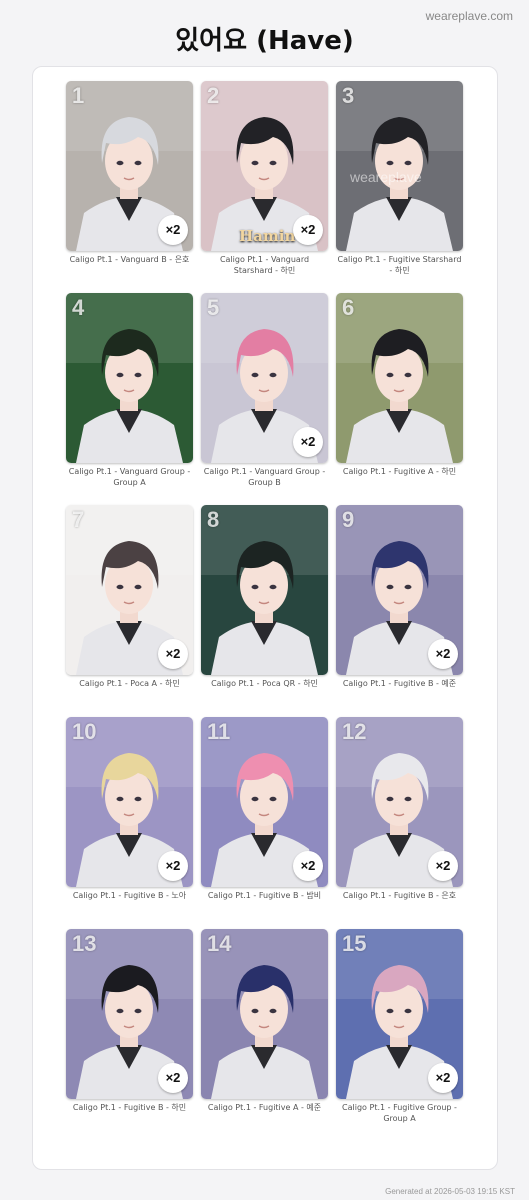 Image resolution: width=529 pixels, height=1200 pixels. Describe the element at coordinates (129, 590) in the screenshot. I see `photocard-image: 7 ×2` at that location.